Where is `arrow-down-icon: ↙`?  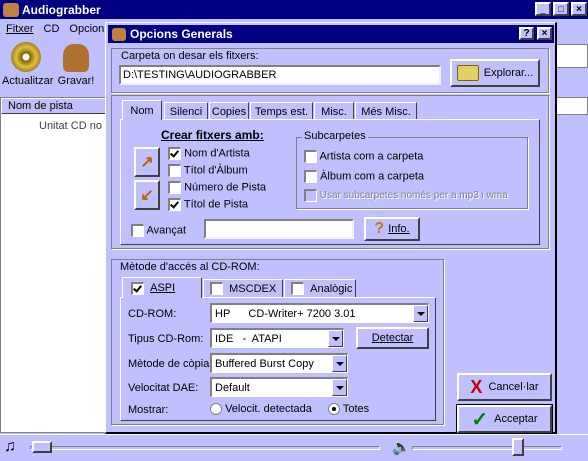
arrow-down-icon: ↙ is located at coordinates (147, 195).